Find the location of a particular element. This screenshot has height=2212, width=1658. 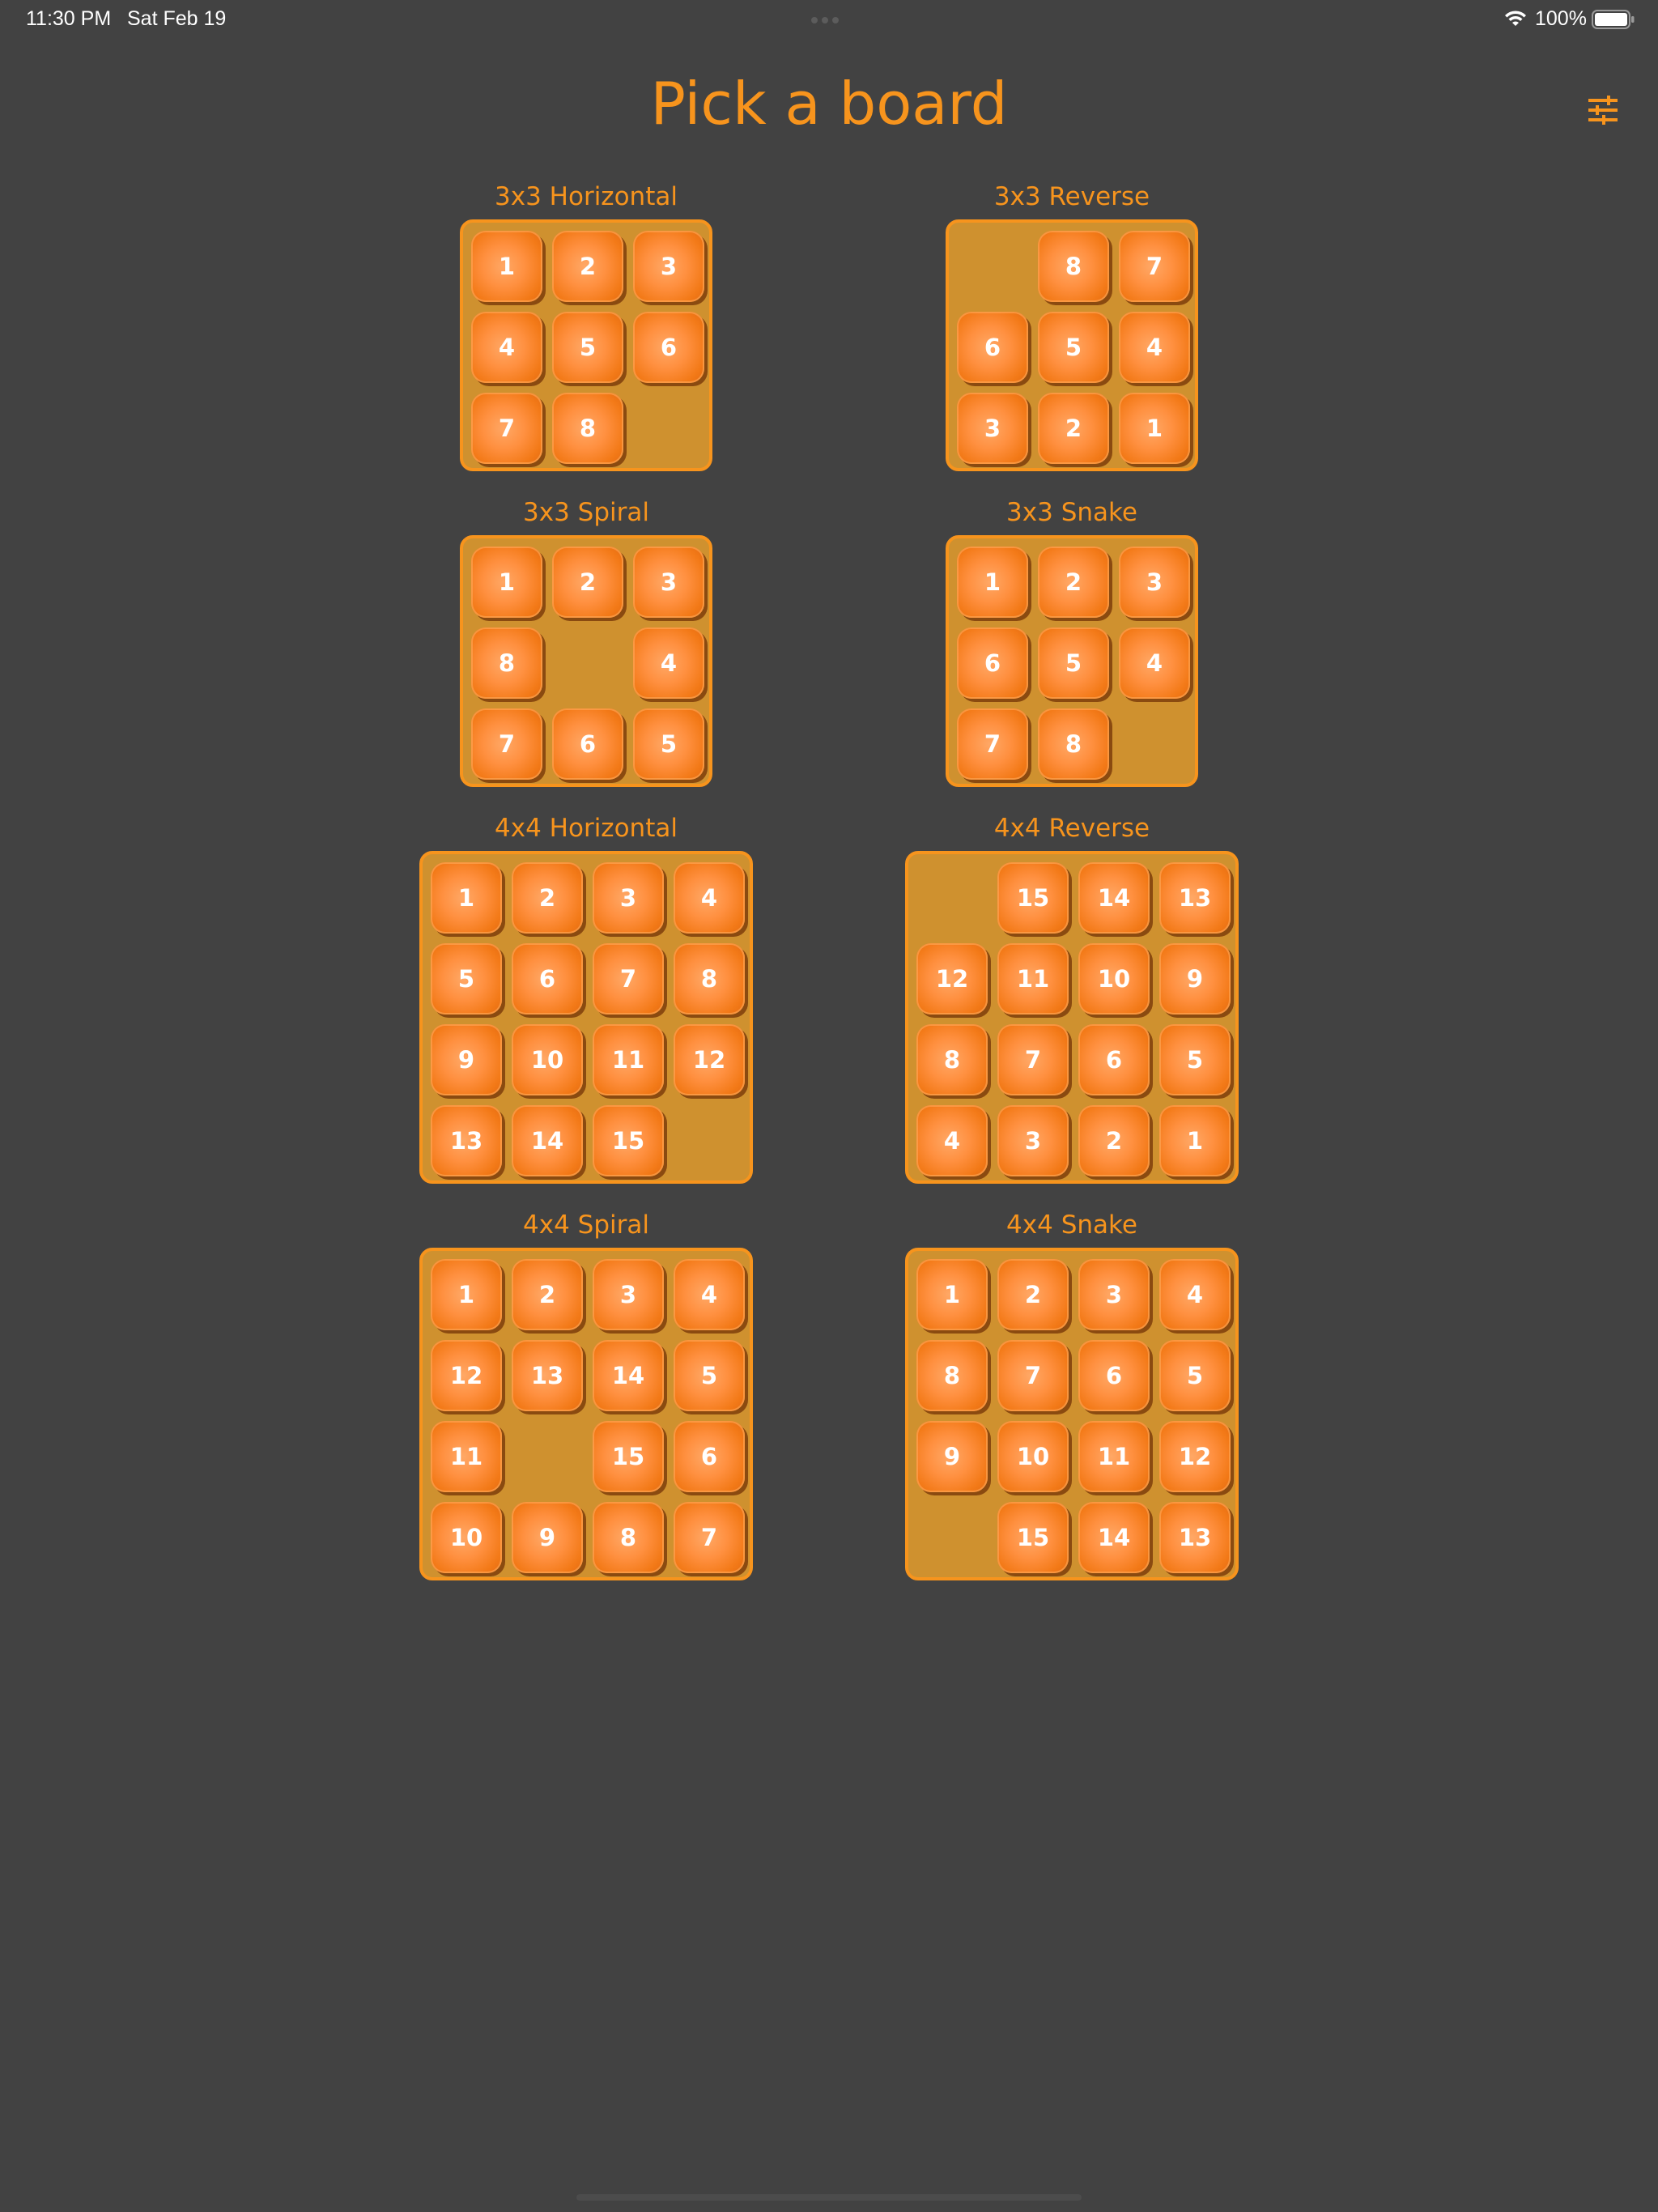

status-bar: 11:30 PM Sat Feb 19 100% is located at coordinates (829, 19).